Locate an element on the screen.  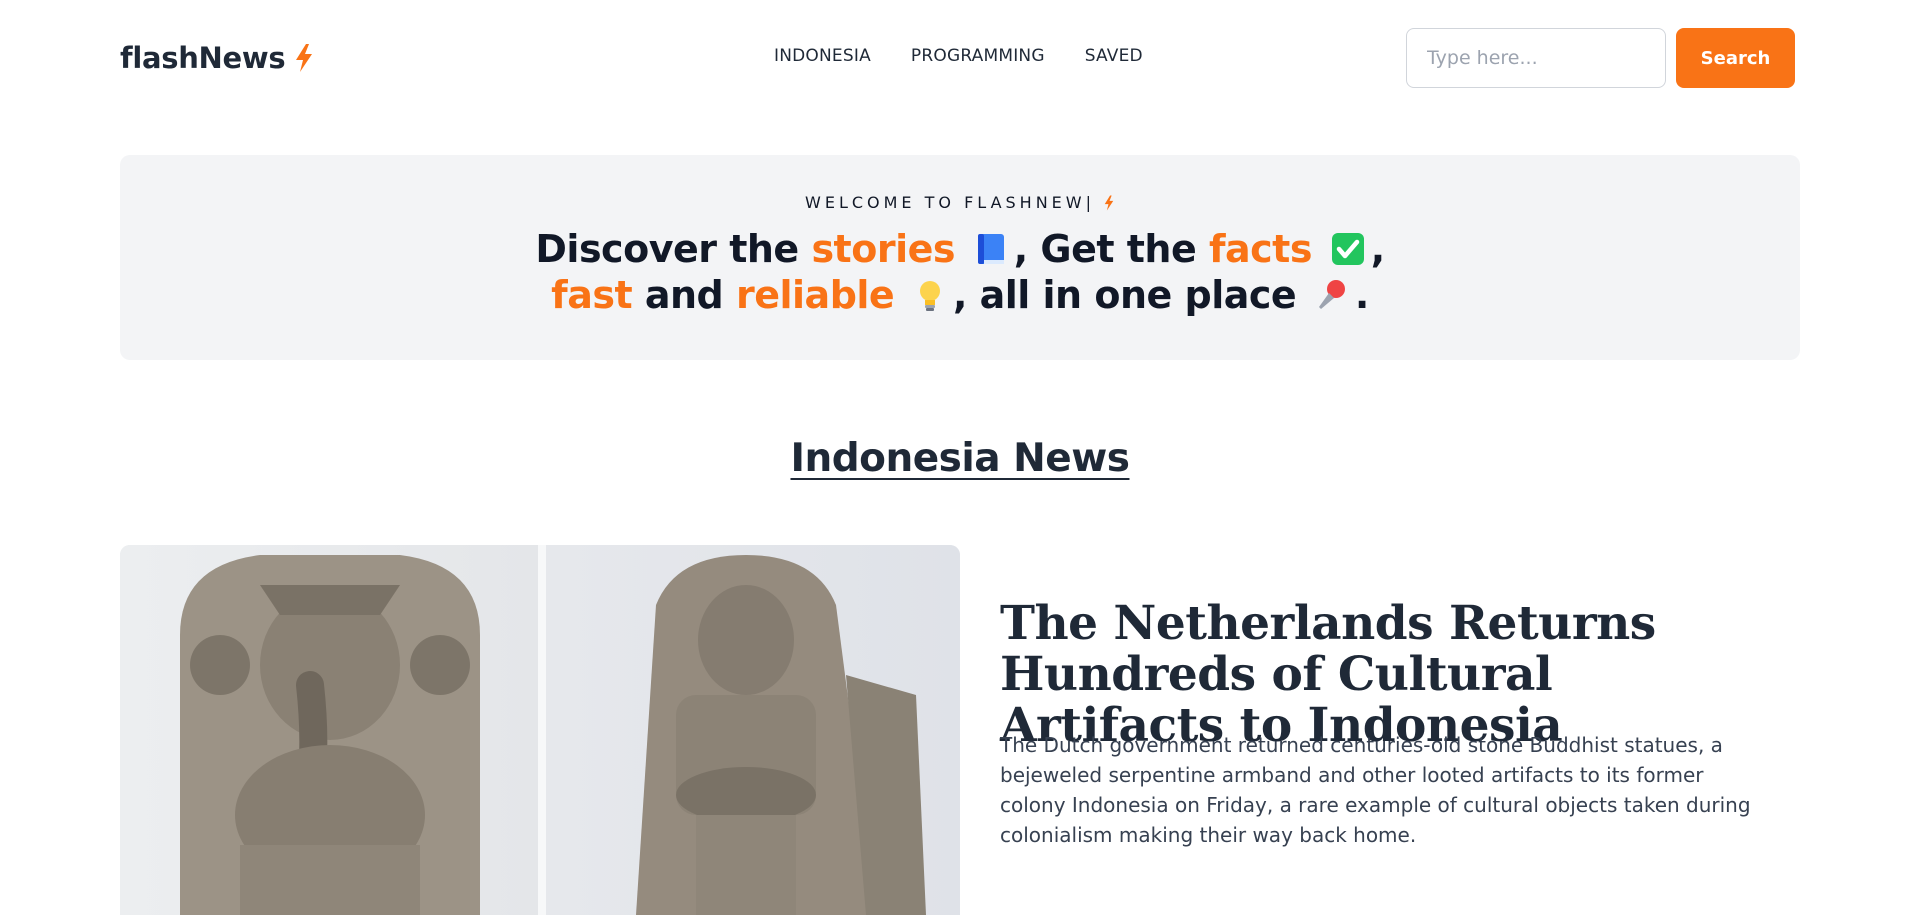
hero-accent-word: reliable is located at coordinates (815, 295).